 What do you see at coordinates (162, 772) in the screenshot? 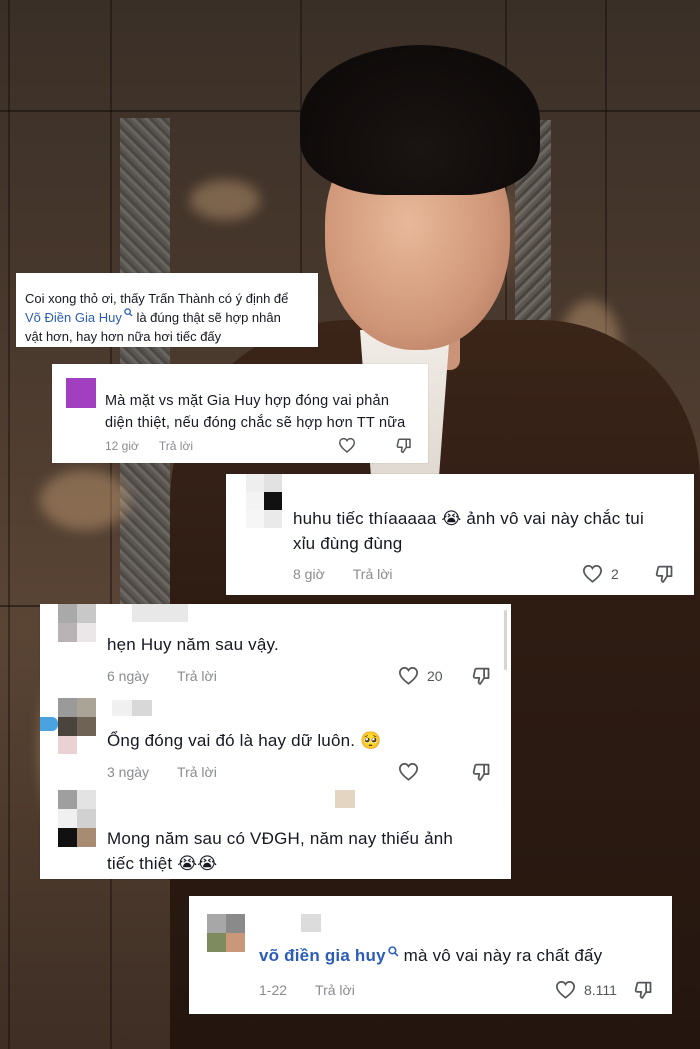
I see `comment-meta: 3 ngày Trả lời` at bounding box center [162, 772].